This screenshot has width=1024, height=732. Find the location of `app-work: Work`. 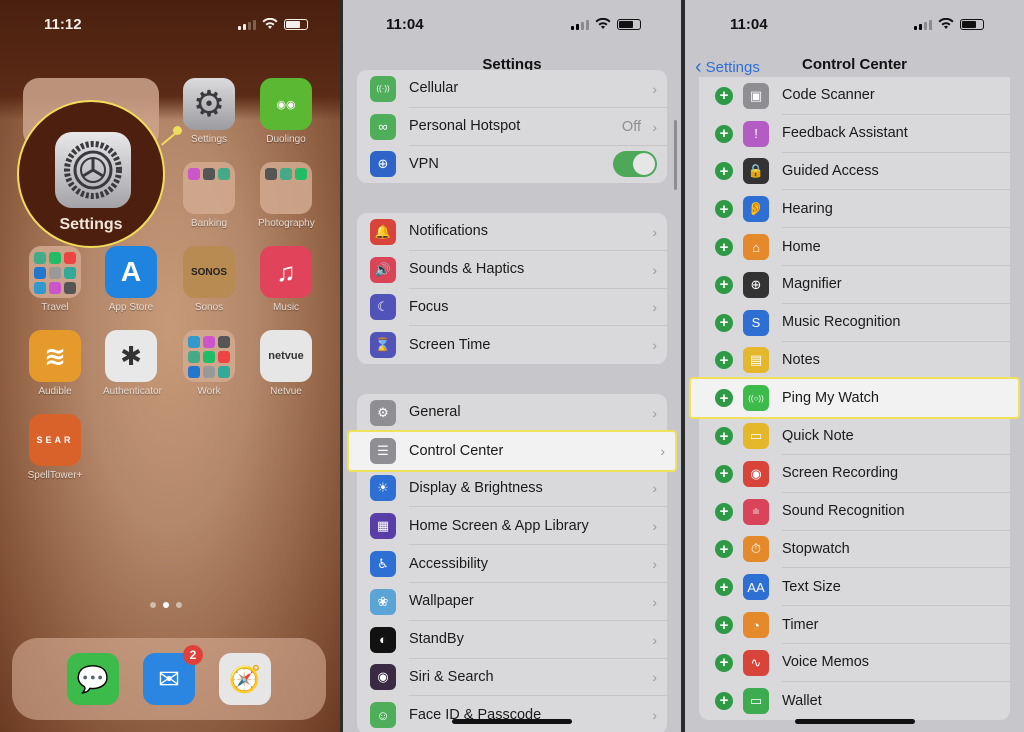

app-work: Work is located at coordinates (209, 363).